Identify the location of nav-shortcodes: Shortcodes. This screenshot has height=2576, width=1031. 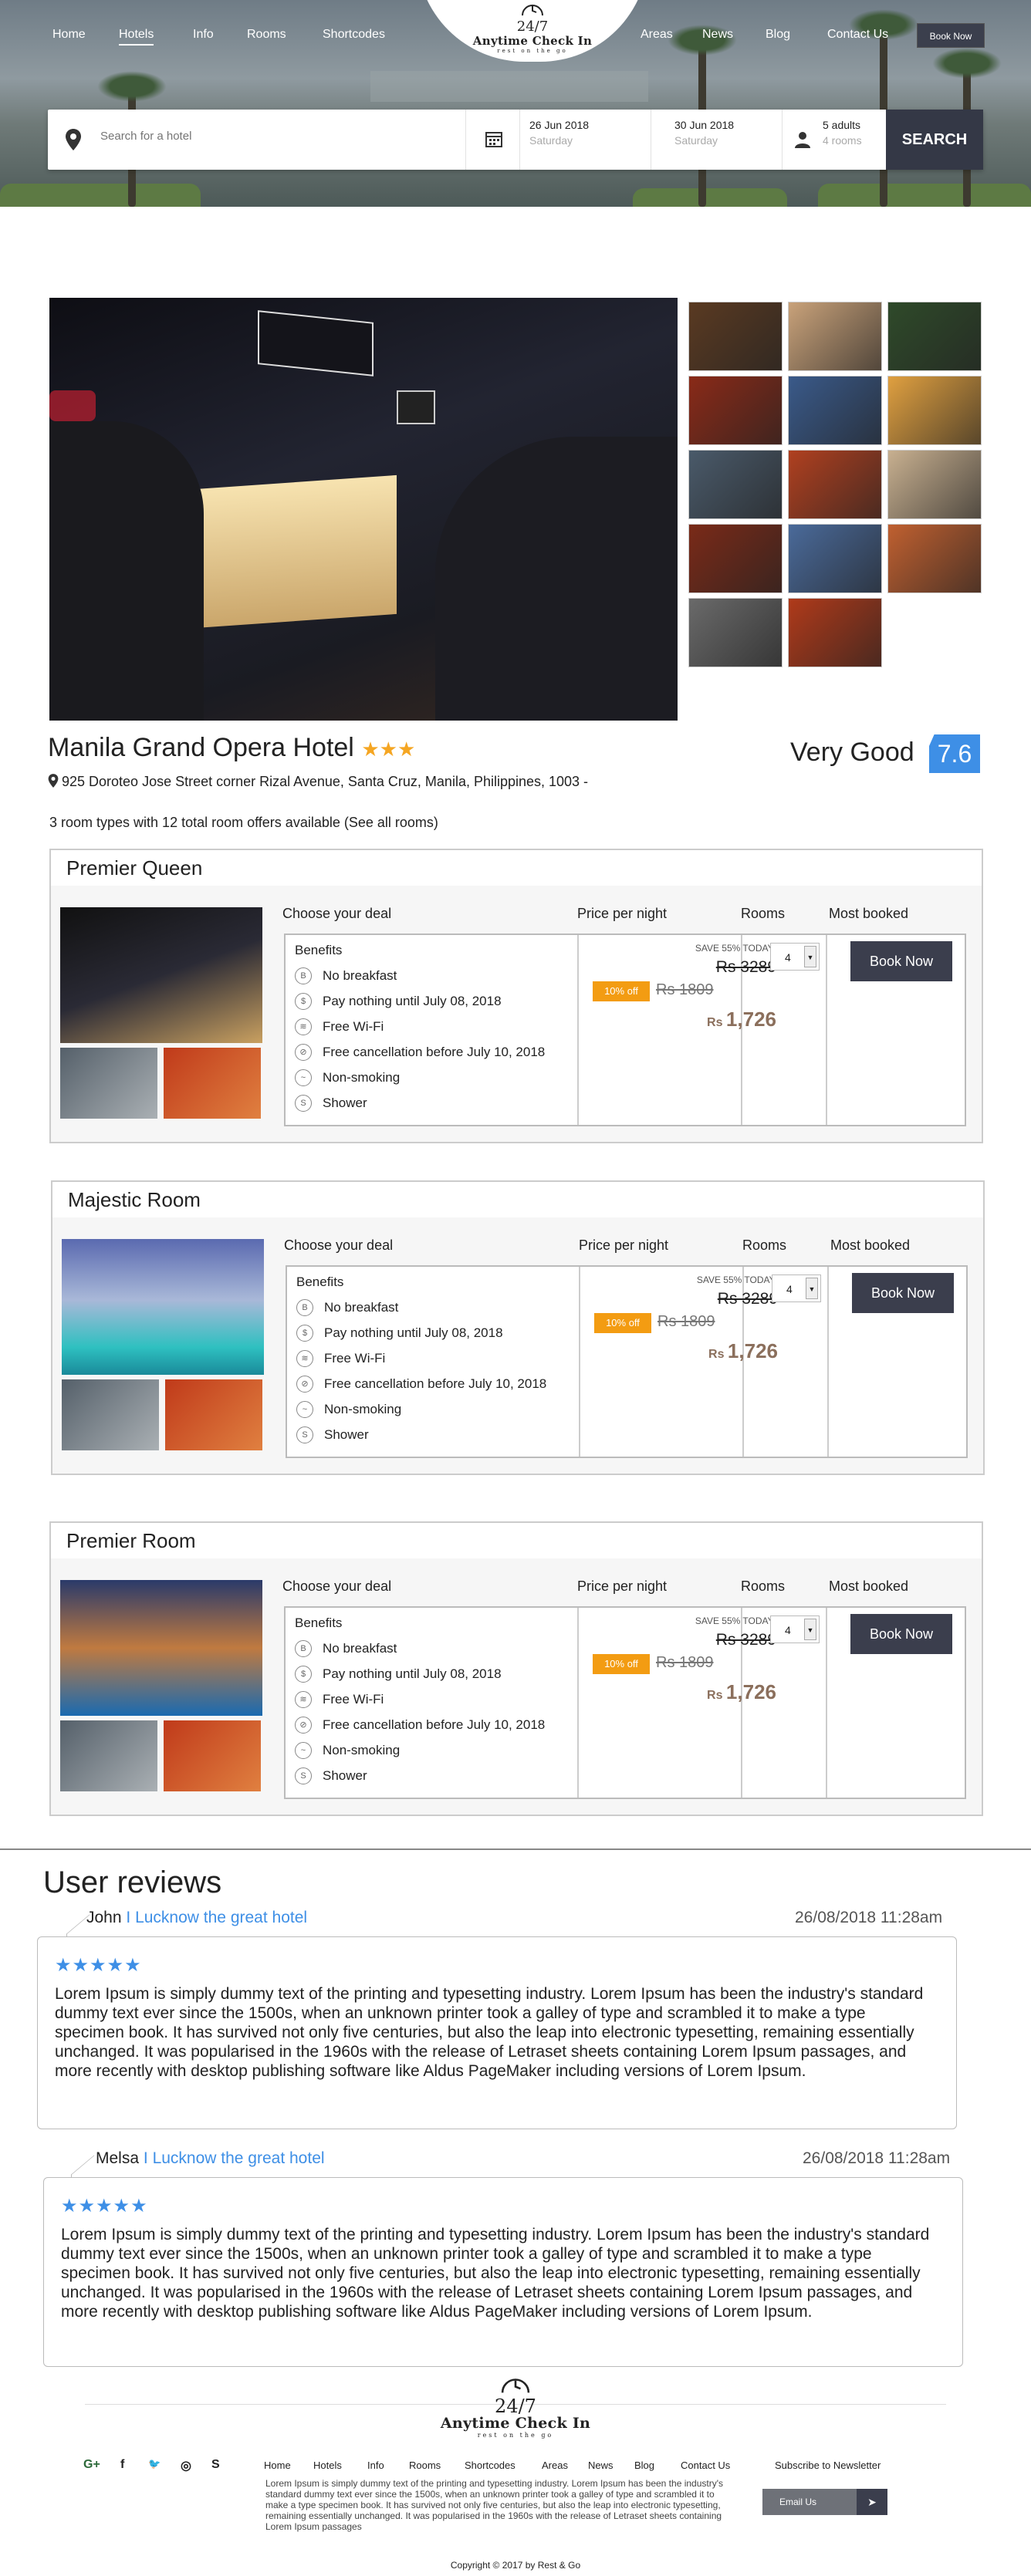
(354, 35).